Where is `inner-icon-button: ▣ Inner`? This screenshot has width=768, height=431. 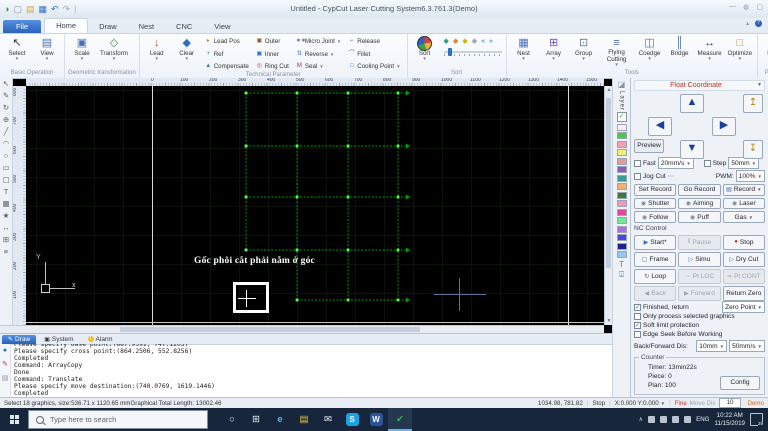
inner-icon-button: ▣ Inner is located at coordinates (272, 54).